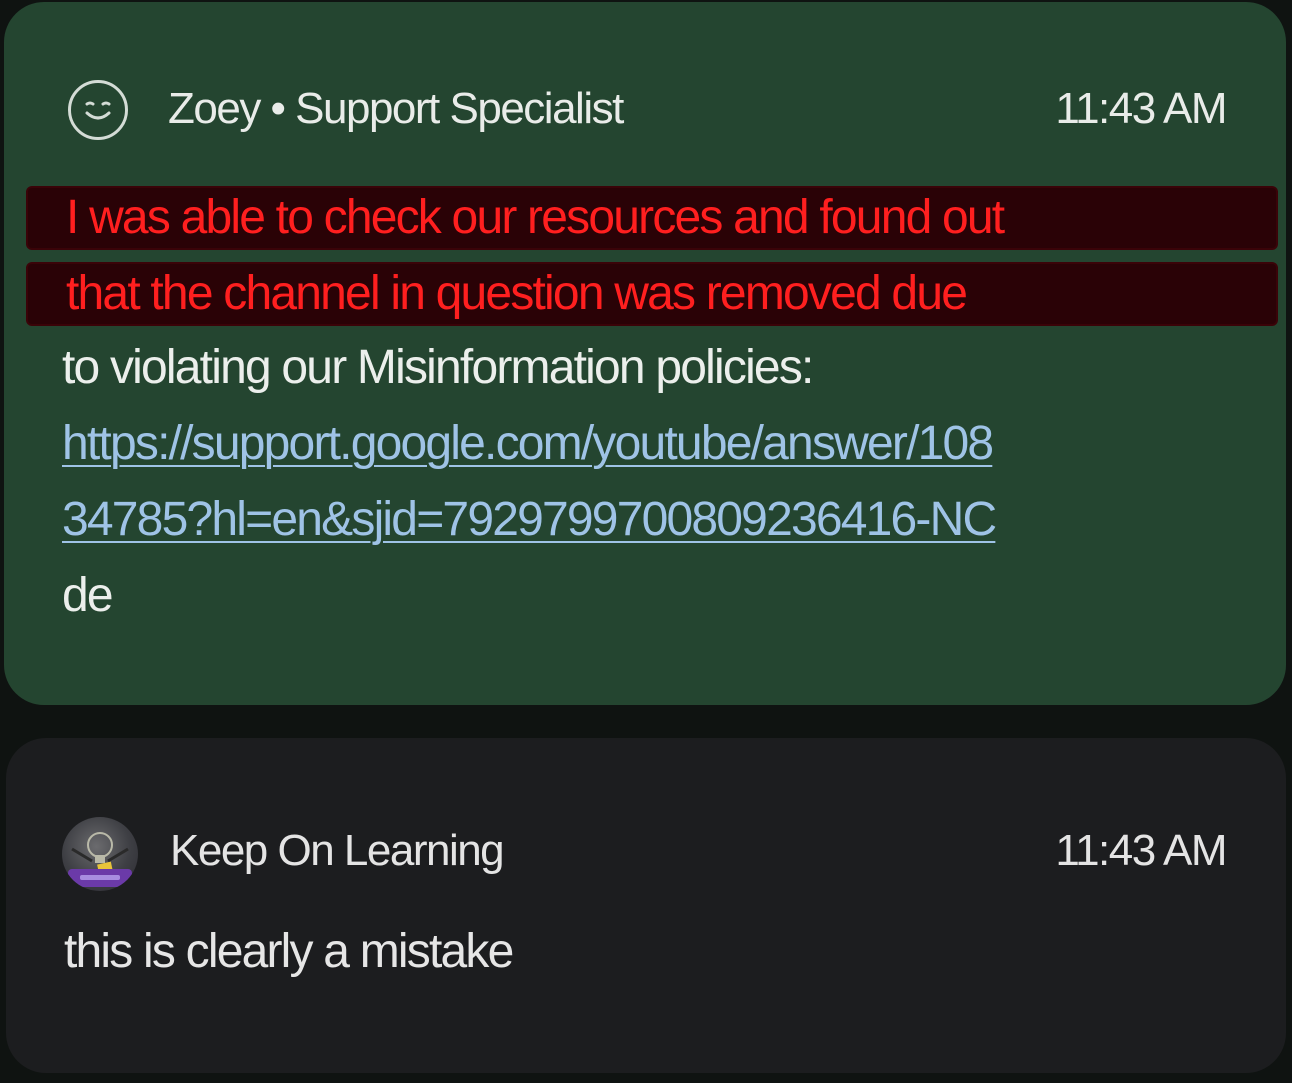 This screenshot has width=1292, height=1083. Describe the element at coordinates (337, 850) in the screenshot. I see `user-author-name: Keep On Learning` at that location.